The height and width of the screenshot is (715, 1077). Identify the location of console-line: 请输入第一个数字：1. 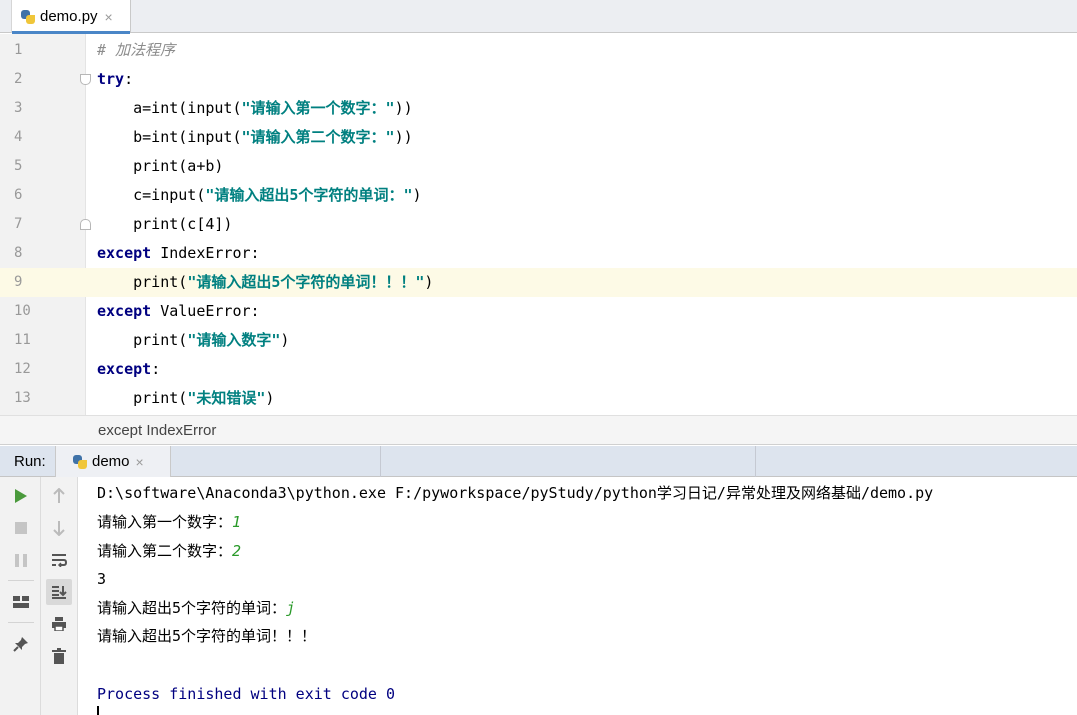
(169, 522).